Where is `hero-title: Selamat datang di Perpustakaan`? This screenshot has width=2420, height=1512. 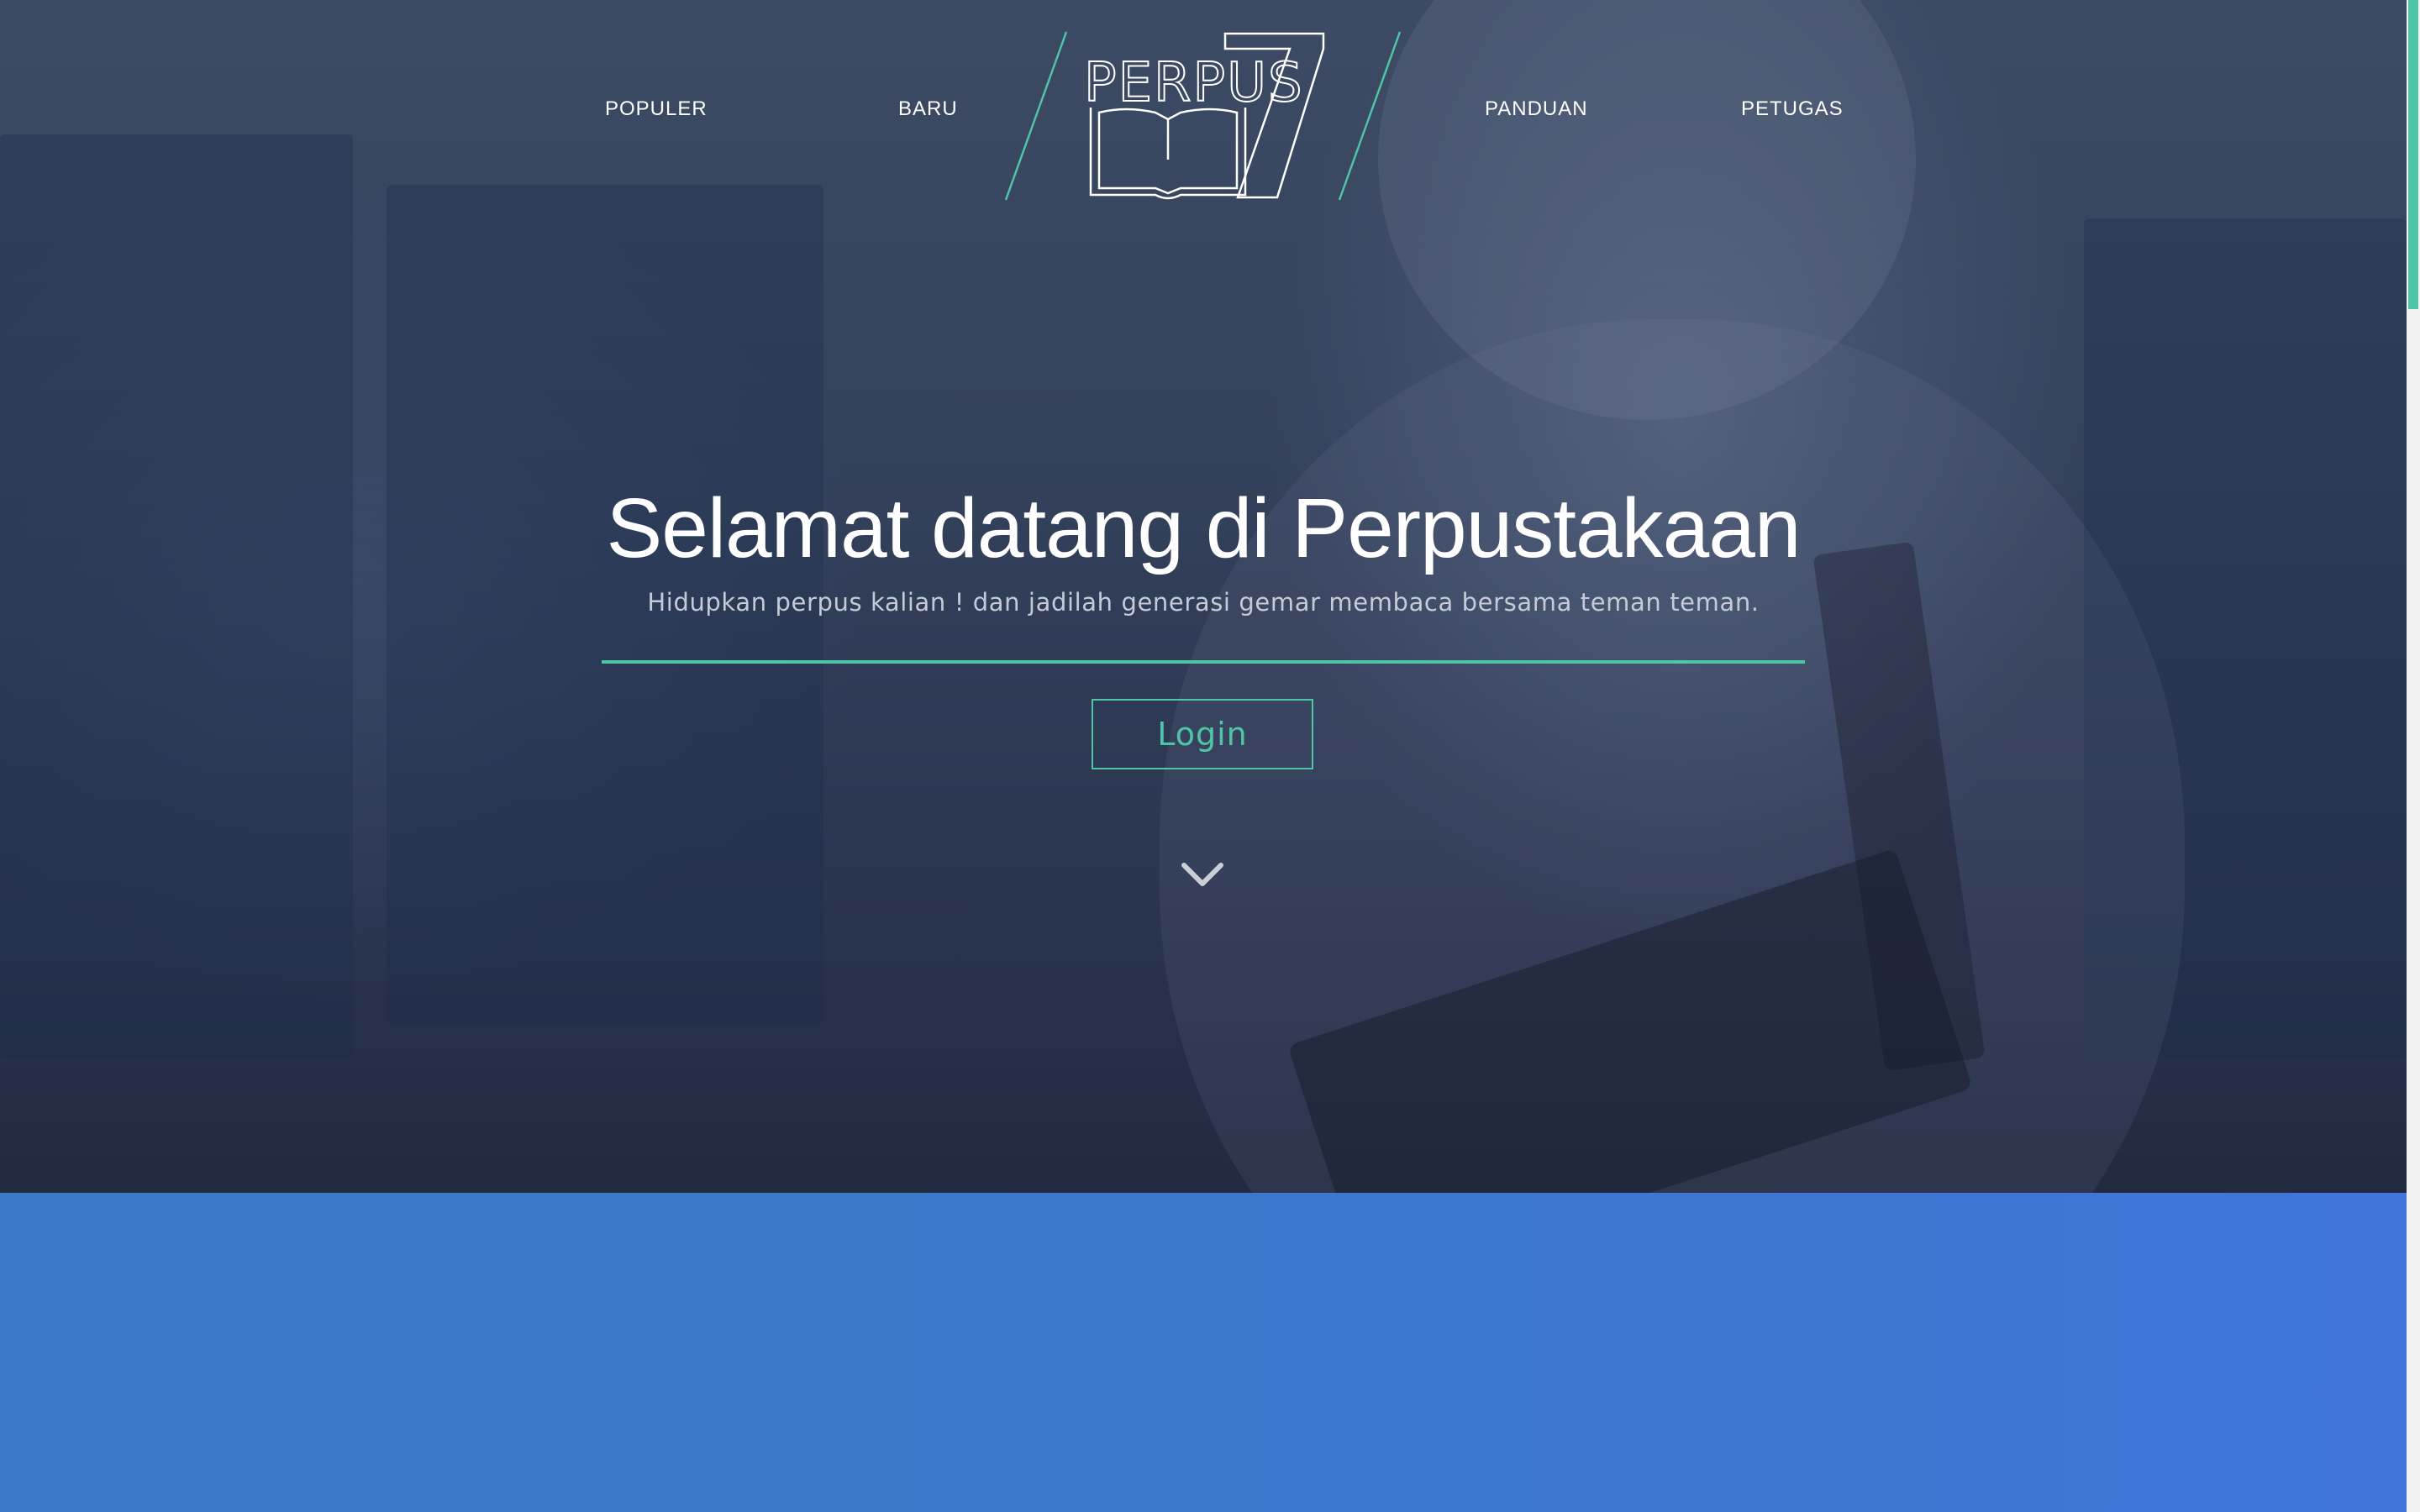
hero-title: Selamat datang di Perpustakaan is located at coordinates (1204, 528).